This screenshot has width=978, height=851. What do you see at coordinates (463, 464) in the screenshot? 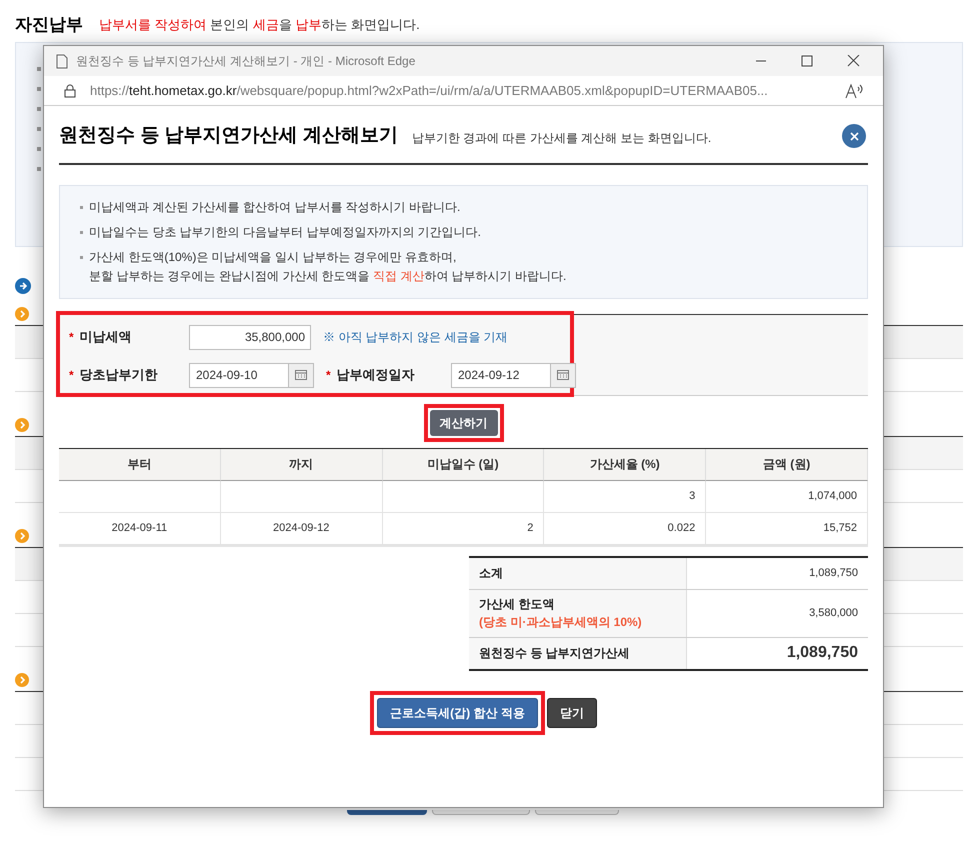
I see `column-header: 미납일수 (일)` at bounding box center [463, 464].